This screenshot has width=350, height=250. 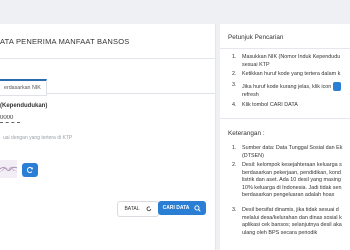 What do you see at coordinates (176, 208) in the screenshot?
I see `search-button-label: CARI DATA` at bounding box center [176, 208].